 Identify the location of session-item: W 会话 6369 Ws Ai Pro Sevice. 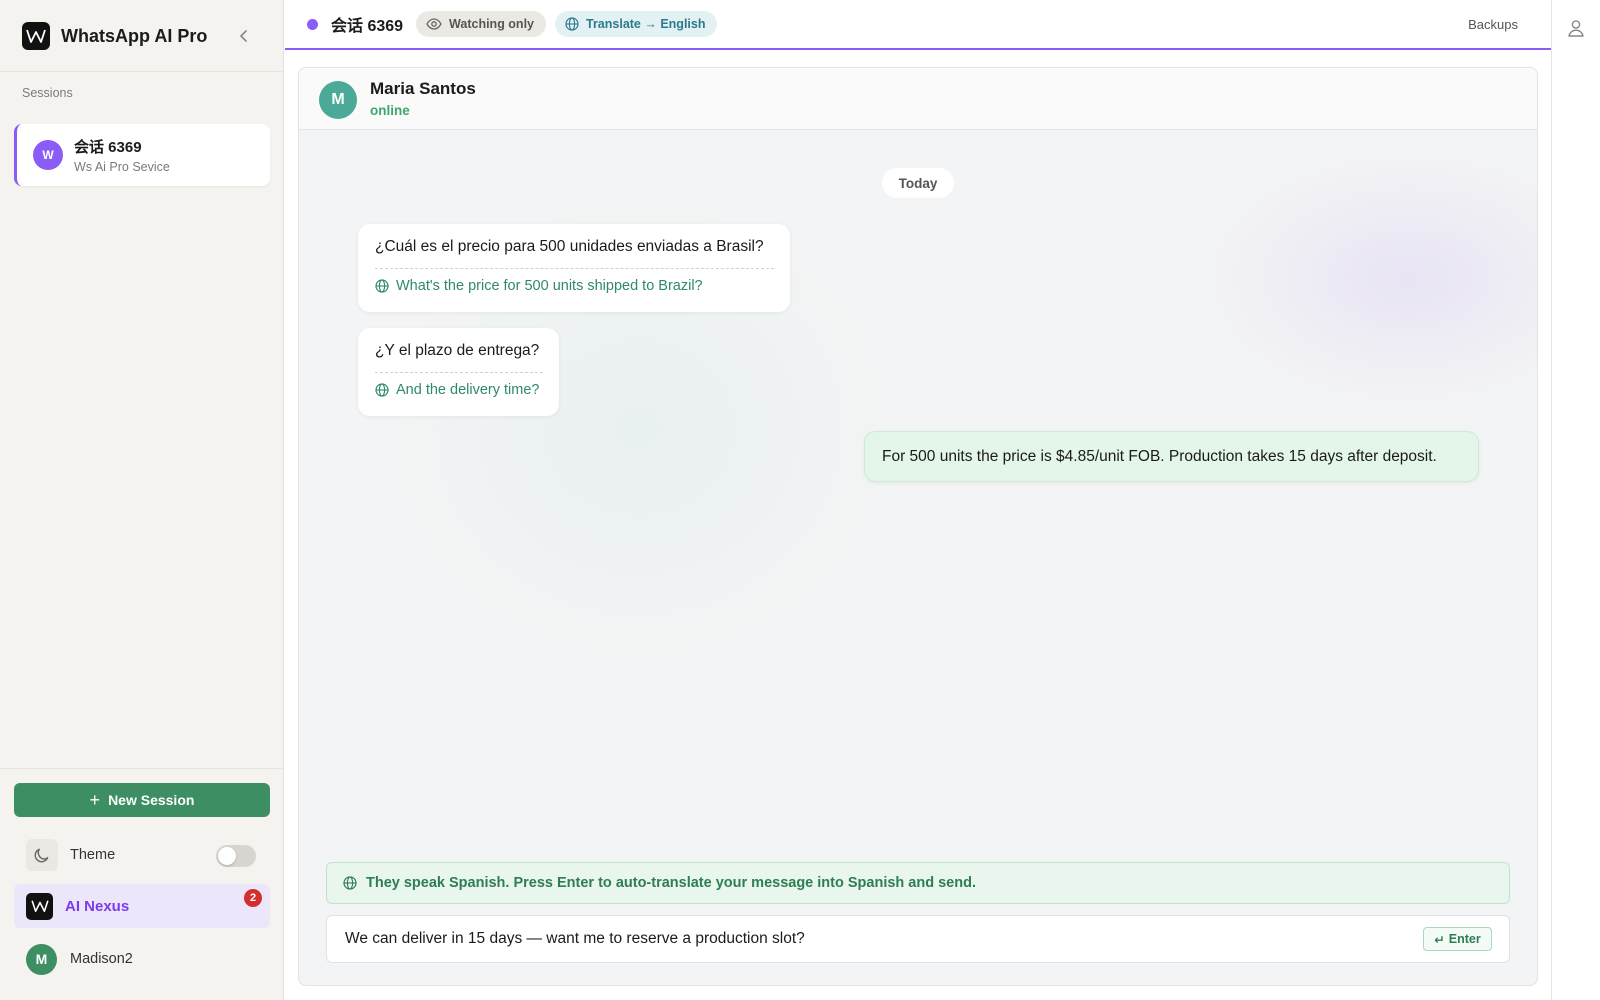
(142, 155).